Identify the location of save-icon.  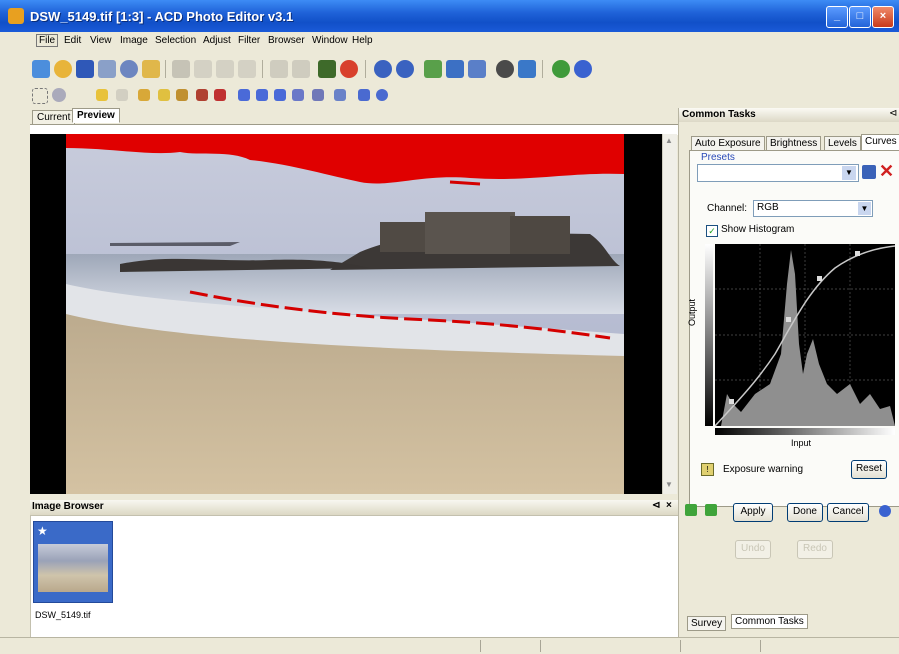
(85, 69).